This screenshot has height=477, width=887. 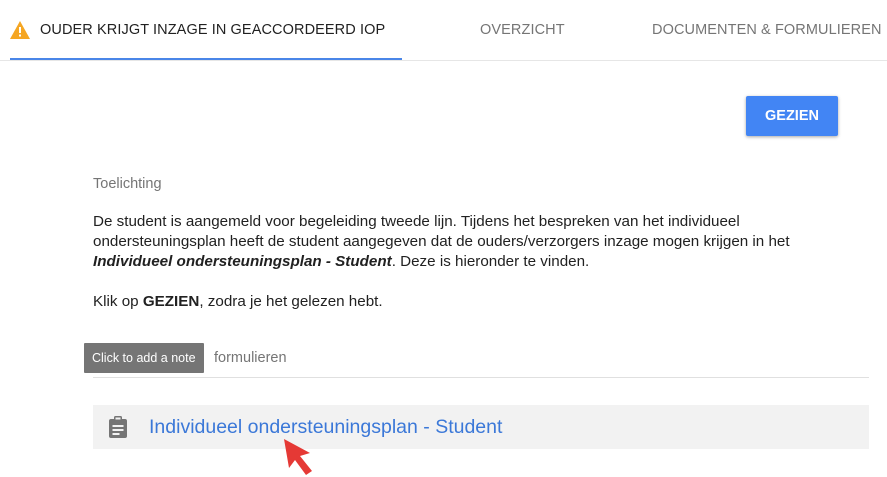 What do you see at coordinates (20, 30) in the screenshot?
I see `warning-icon` at bounding box center [20, 30].